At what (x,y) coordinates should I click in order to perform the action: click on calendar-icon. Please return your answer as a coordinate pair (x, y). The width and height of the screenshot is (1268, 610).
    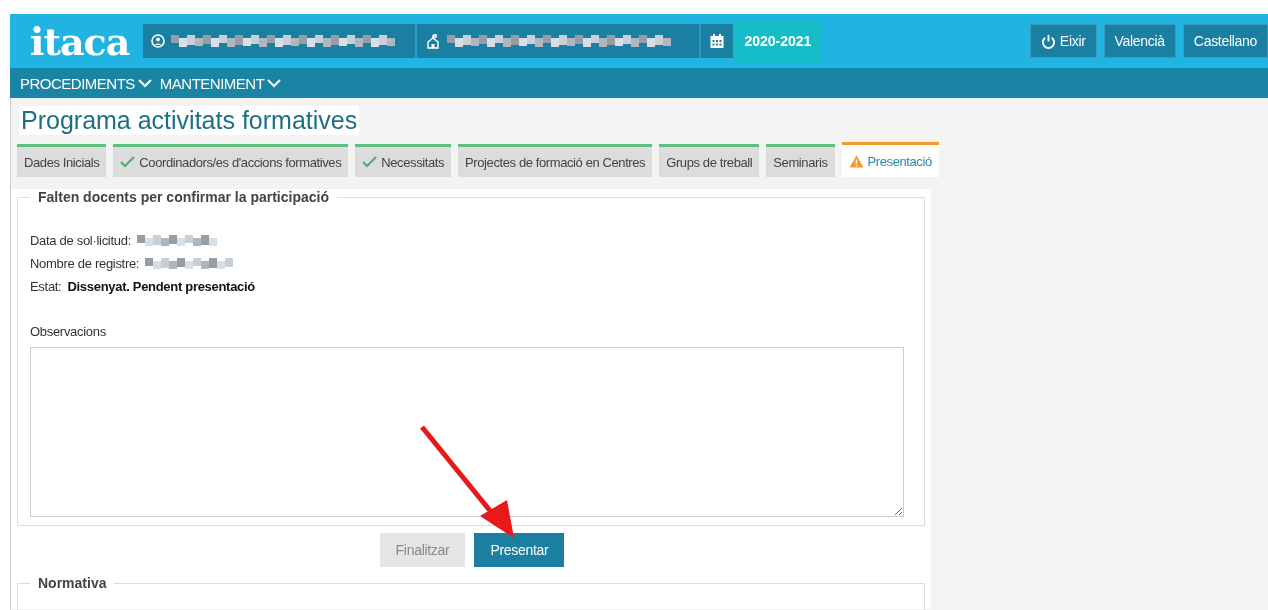
    Looking at the image, I should click on (717, 41).